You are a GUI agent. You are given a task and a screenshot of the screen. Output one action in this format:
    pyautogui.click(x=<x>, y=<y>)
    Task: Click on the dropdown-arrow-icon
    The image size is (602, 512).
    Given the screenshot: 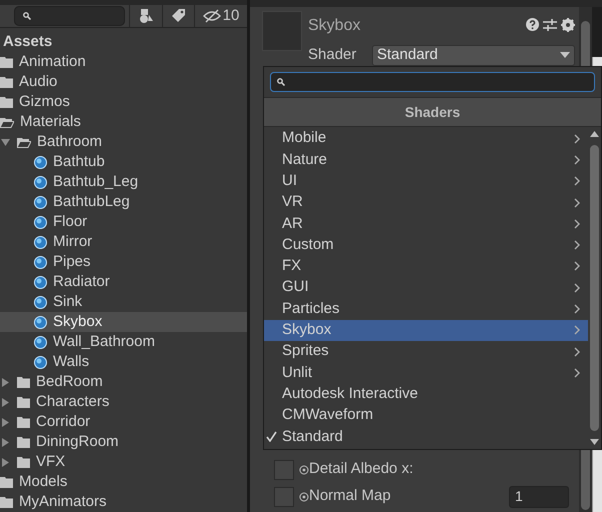 What is the action you would take?
    pyautogui.click(x=565, y=55)
    